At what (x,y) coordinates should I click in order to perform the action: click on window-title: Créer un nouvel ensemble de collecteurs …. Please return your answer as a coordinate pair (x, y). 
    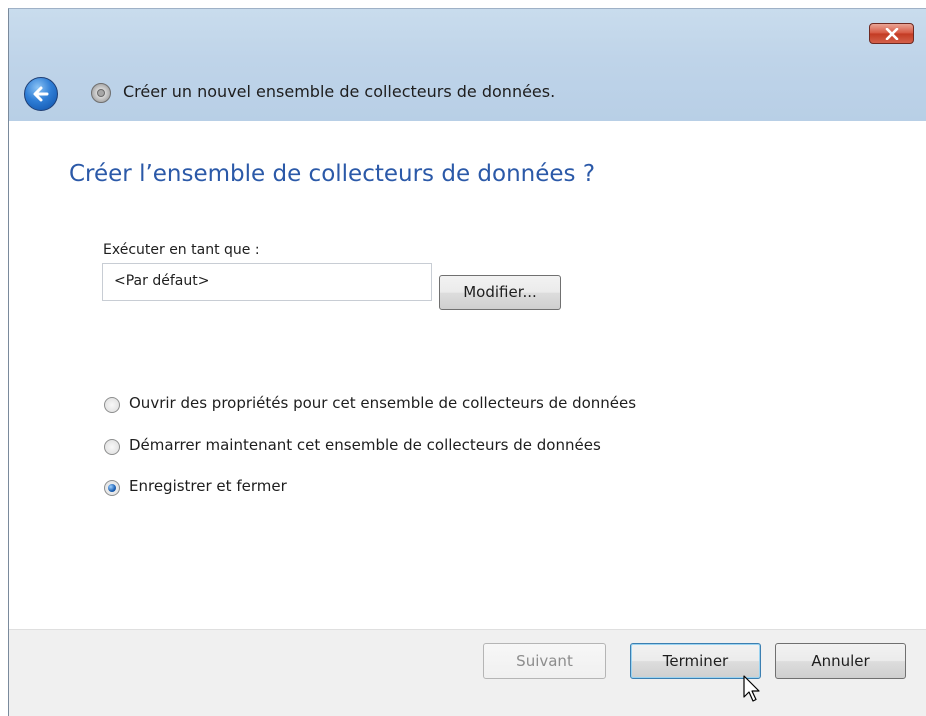
    Looking at the image, I should click on (339, 91).